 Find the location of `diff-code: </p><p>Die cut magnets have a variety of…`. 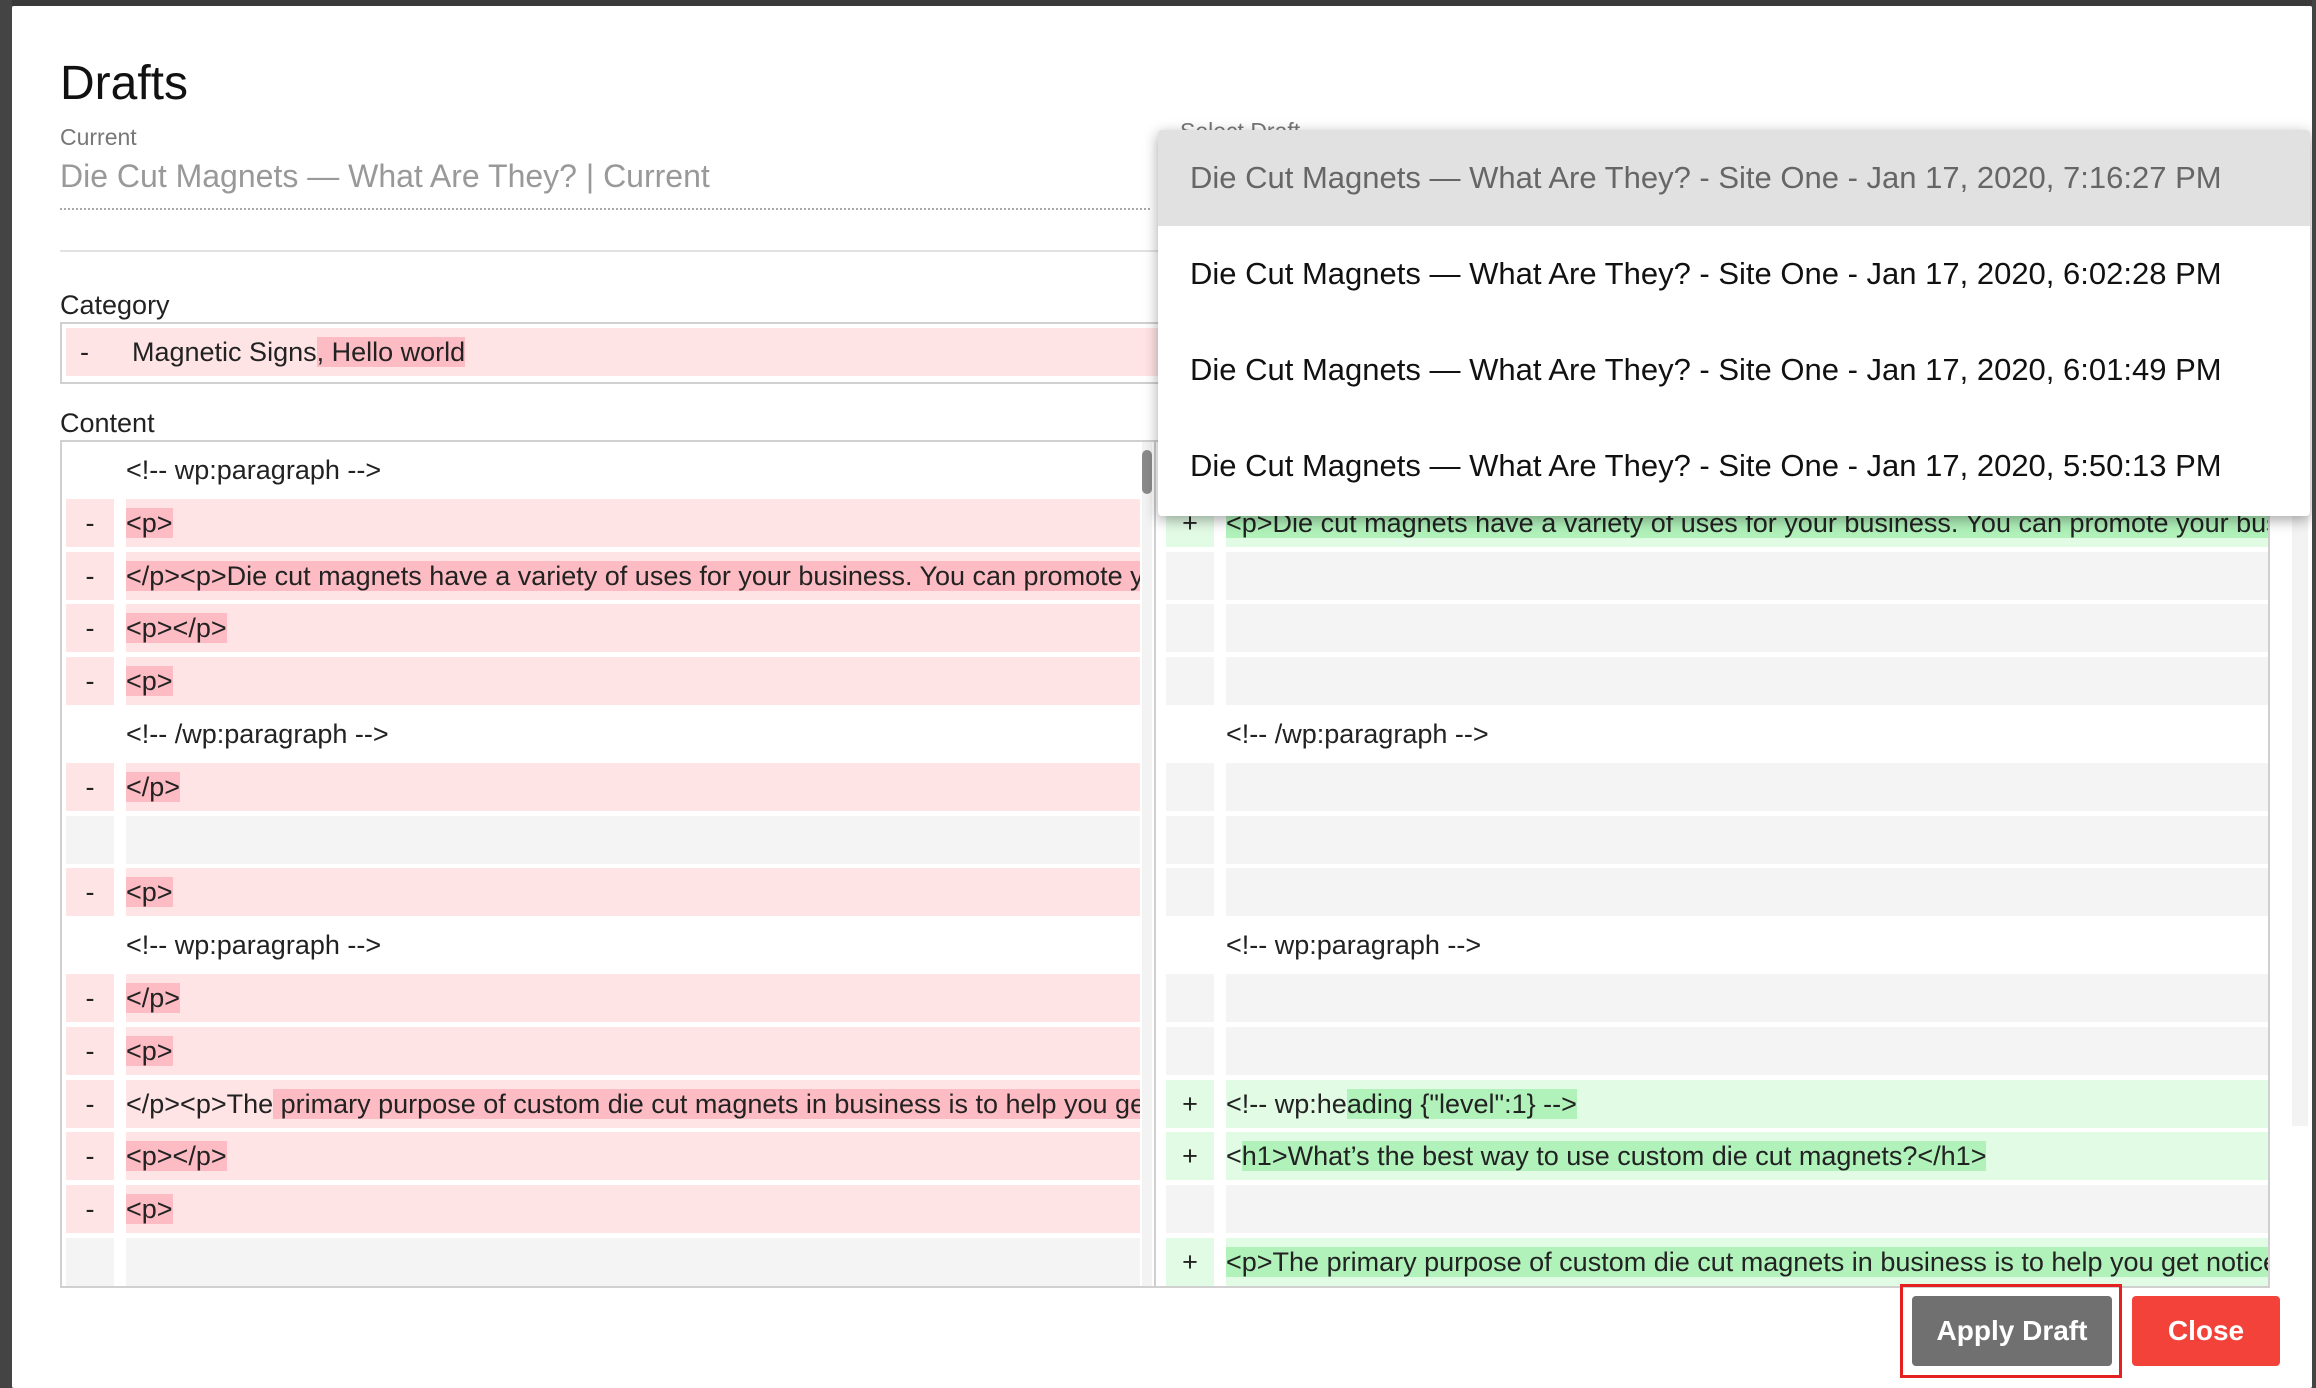

diff-code: </p><p>Die cut magnets have a variety of… is located at coordinates (633, 575).